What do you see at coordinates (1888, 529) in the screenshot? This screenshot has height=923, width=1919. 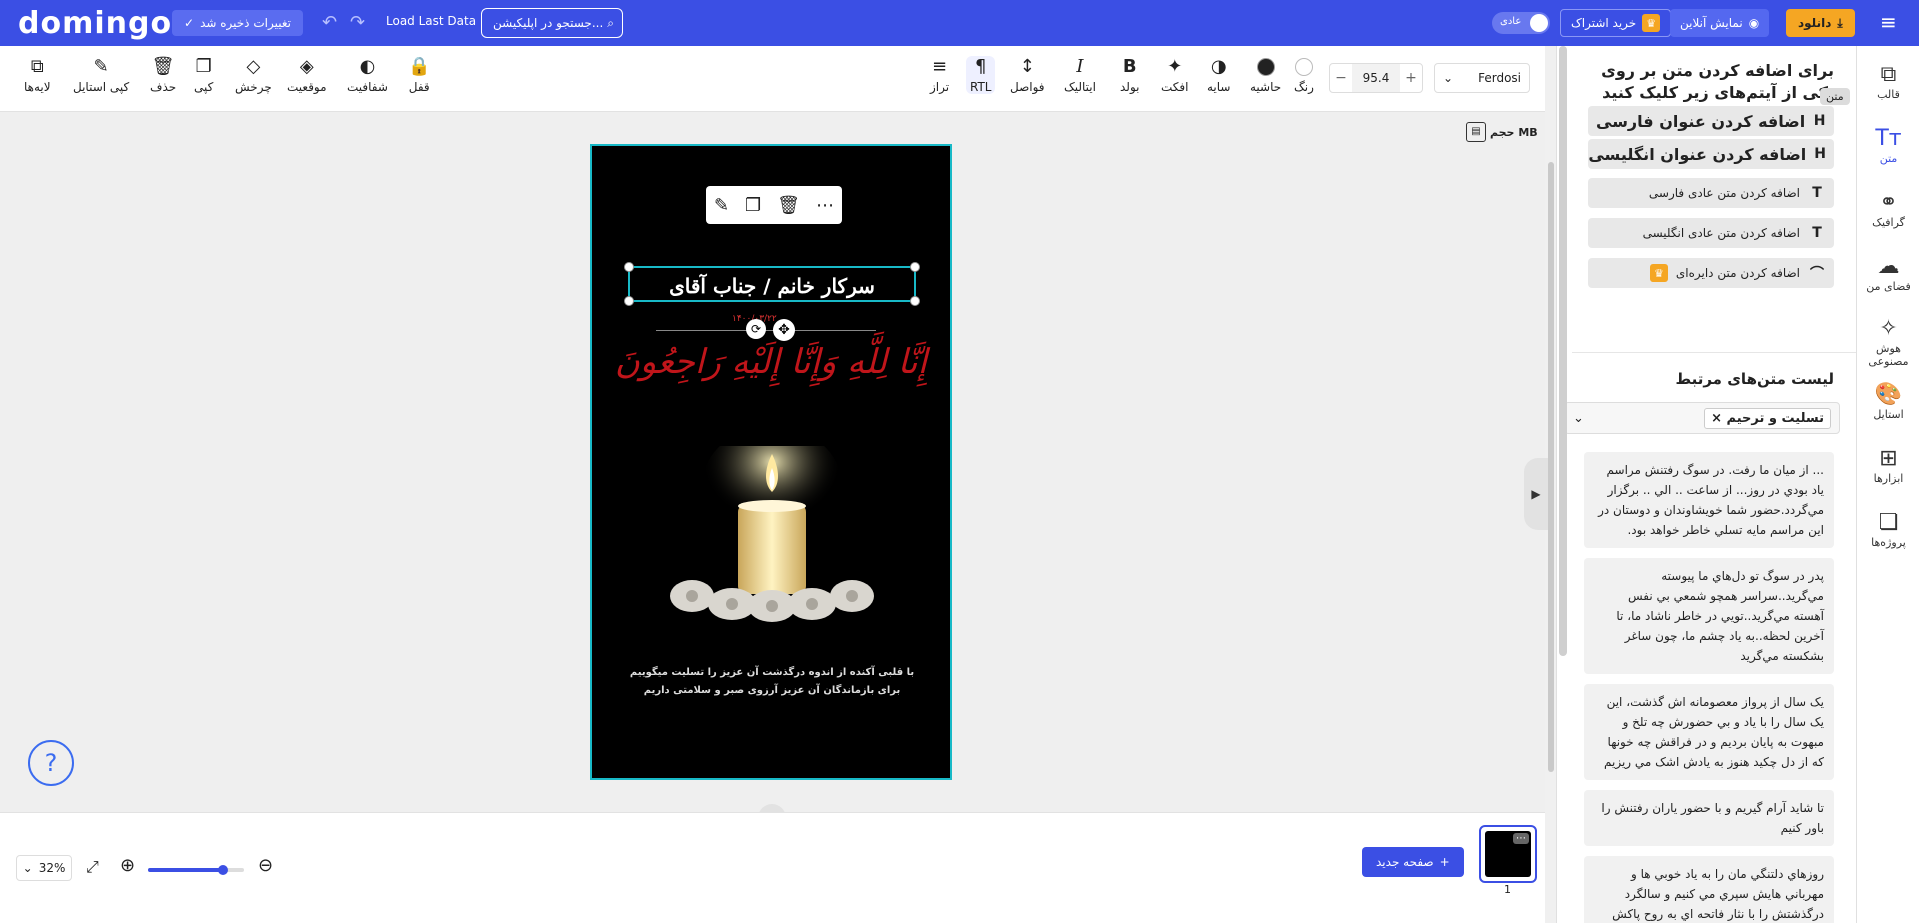 I see `sidebar-item-projects: ❏ پروژه‌ها` at bounding box center [1888, 529].